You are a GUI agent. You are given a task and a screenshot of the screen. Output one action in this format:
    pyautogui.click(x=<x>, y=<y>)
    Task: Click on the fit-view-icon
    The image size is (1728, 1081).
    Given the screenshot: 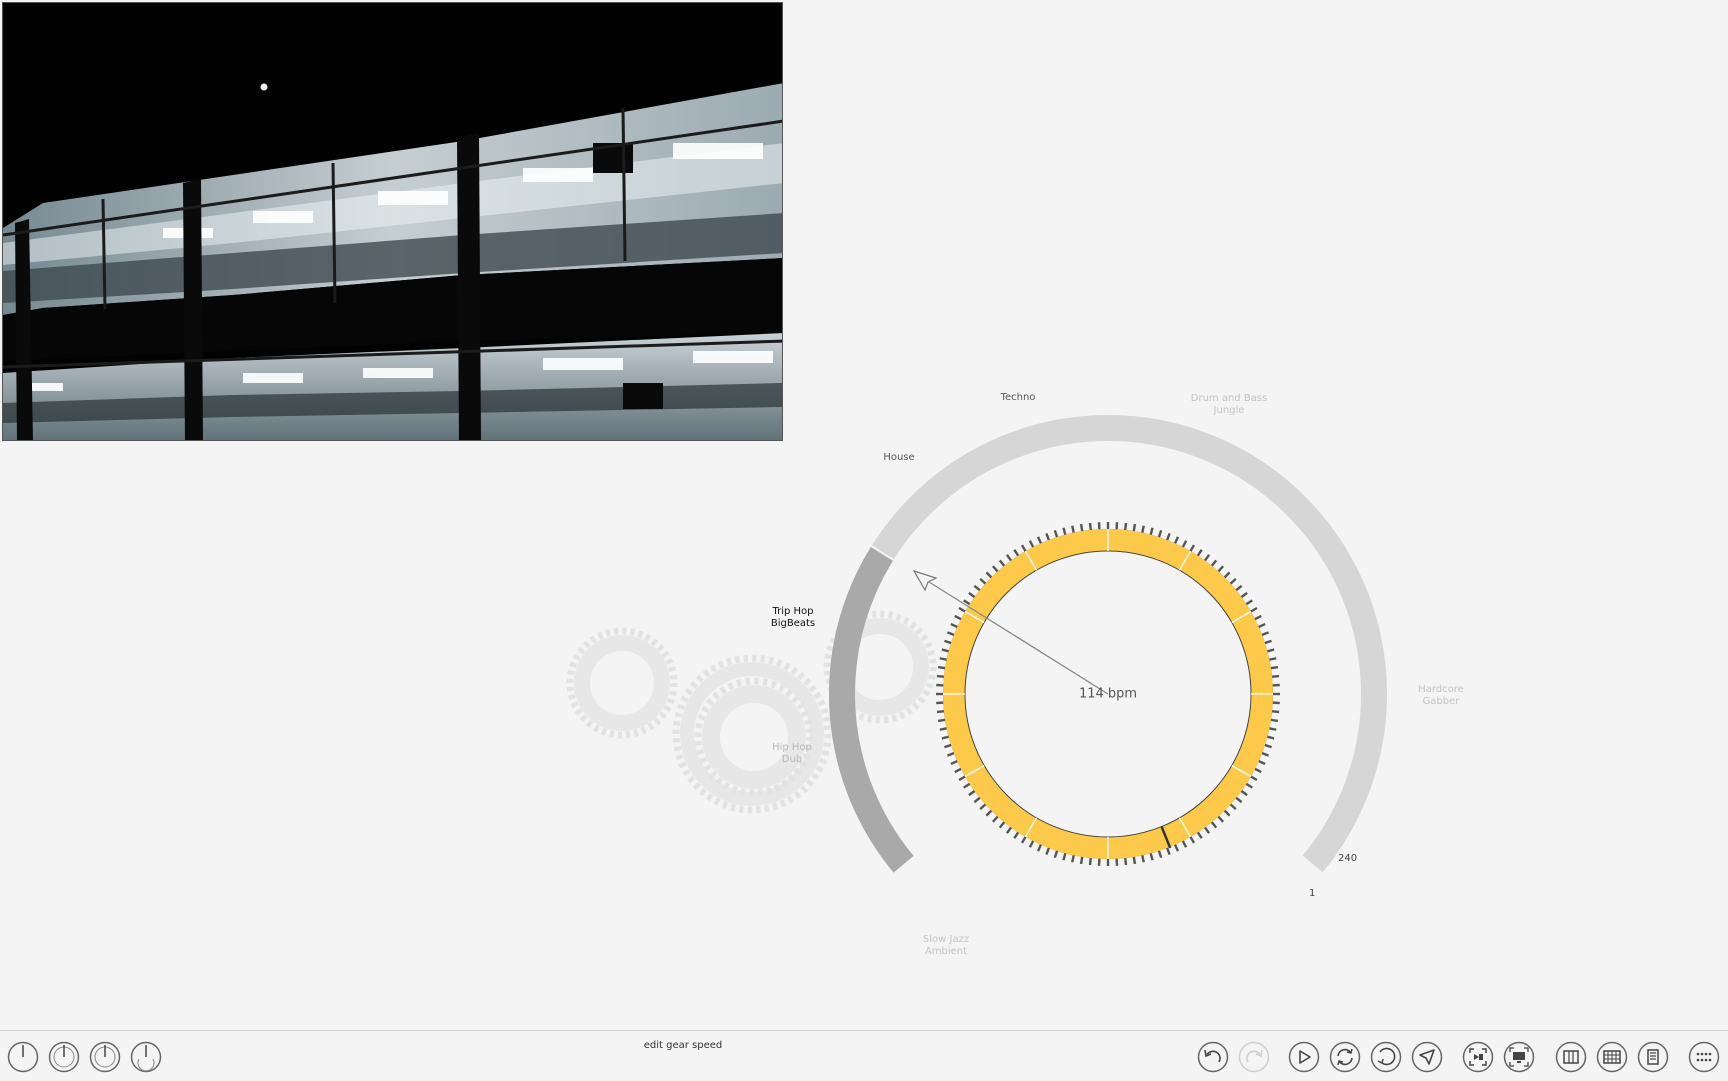 What is the action you would take?
    pyautogui.click(x=1478, y=1057)
    